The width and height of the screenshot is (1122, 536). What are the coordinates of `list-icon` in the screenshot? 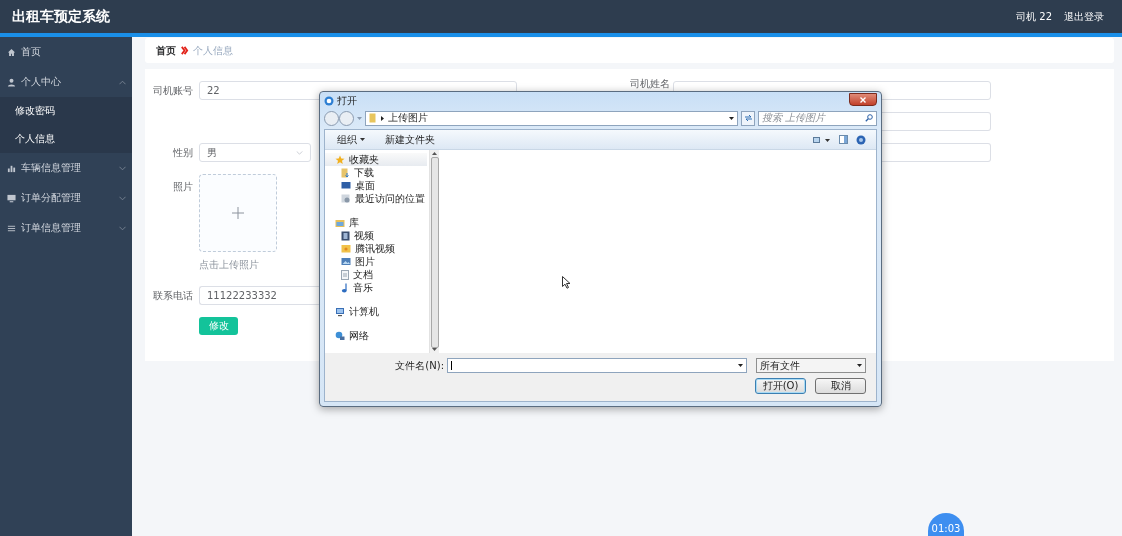 It's located at (11, 228).